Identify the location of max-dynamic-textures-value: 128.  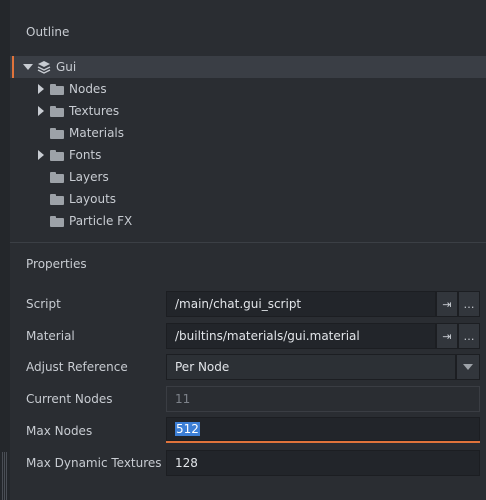
(186, 463).